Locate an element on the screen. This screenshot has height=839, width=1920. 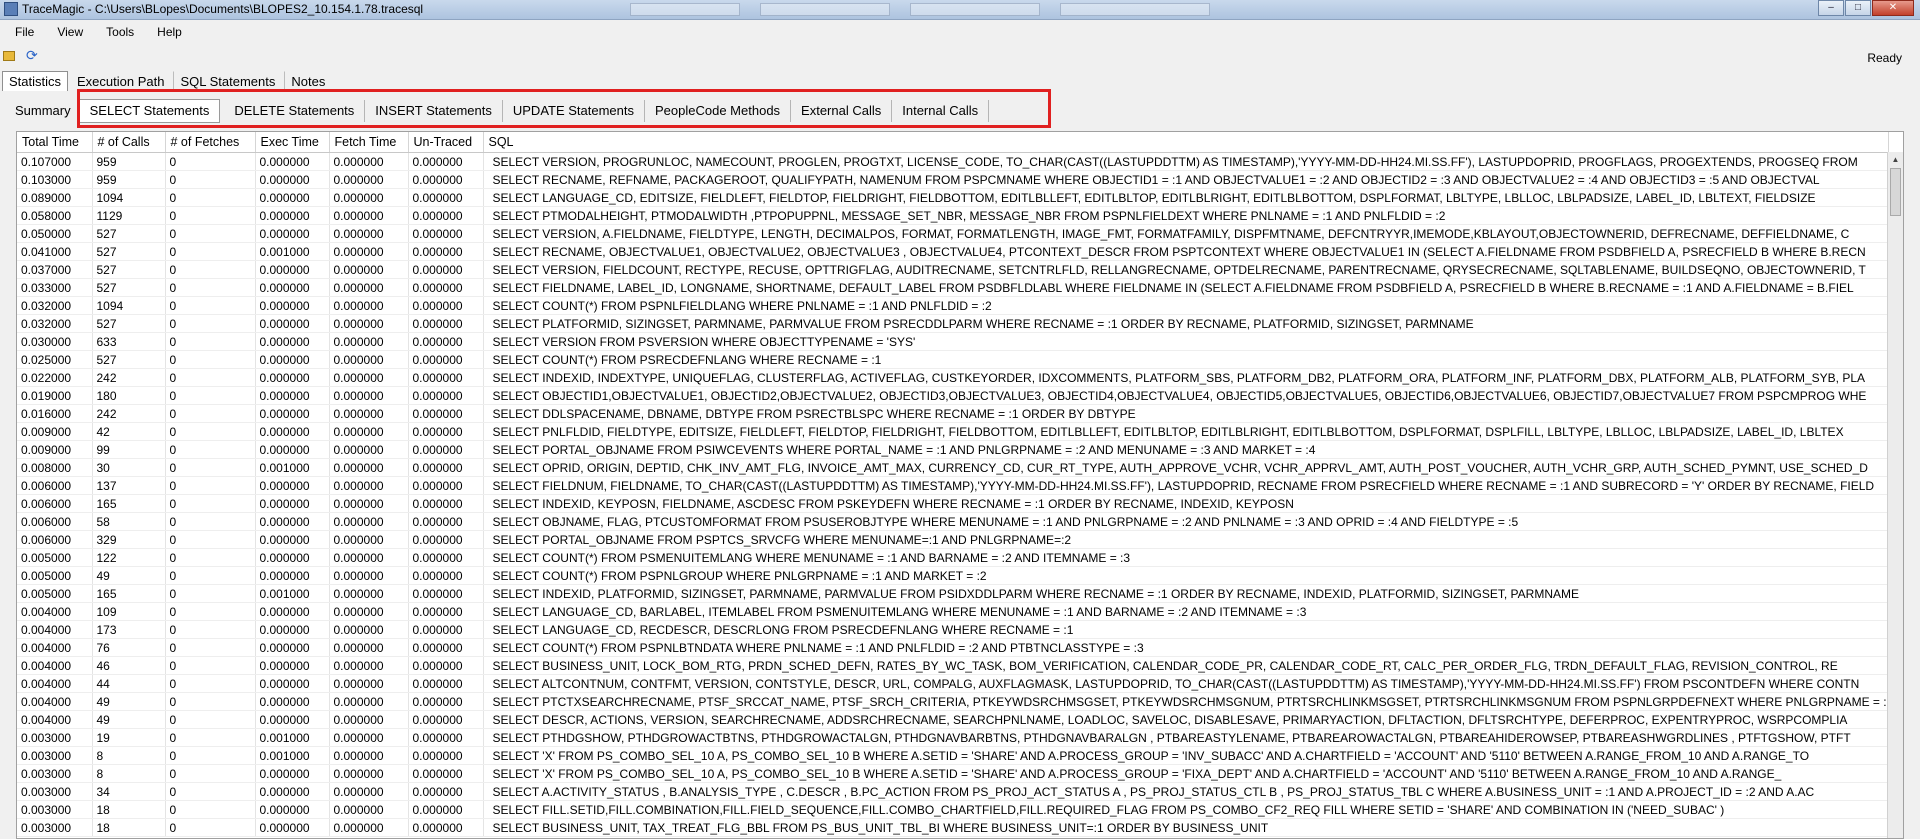
tab-statistics: Statistics is located at coordinates (35, 81).